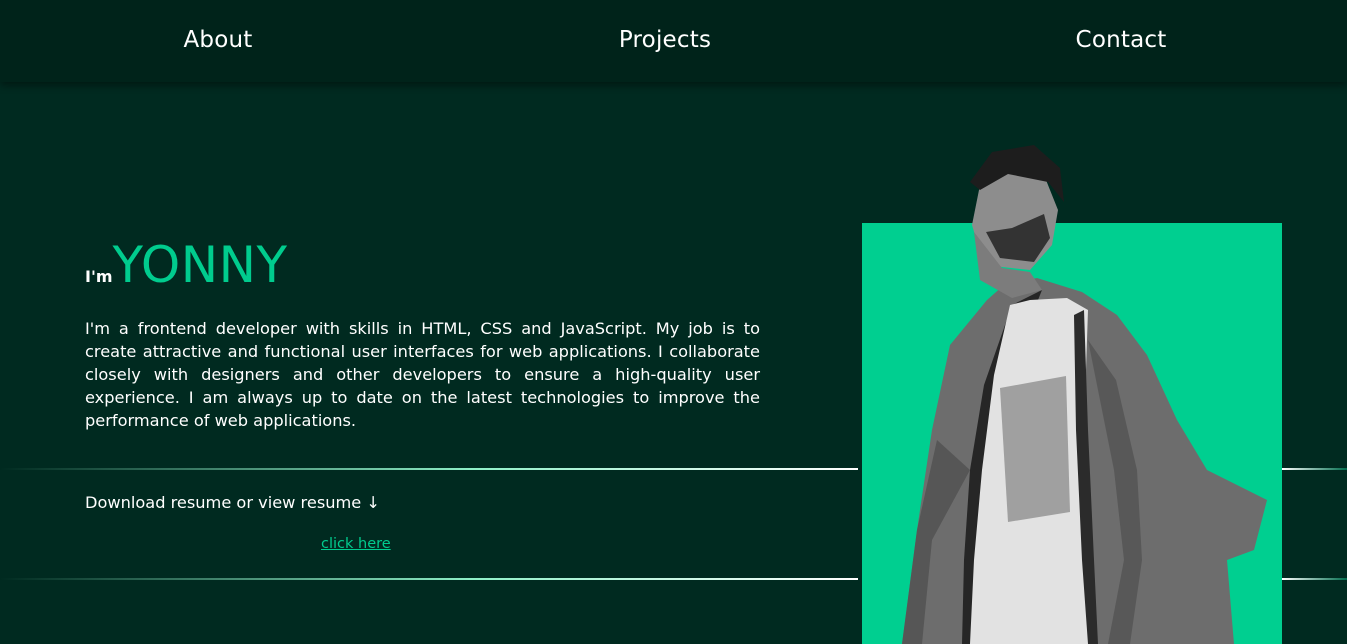 This screenshot has width=1347, height=644. Describe the element at coordinates (1314, 579) in the screenshot. I see `divider-bottom-right` at that location.